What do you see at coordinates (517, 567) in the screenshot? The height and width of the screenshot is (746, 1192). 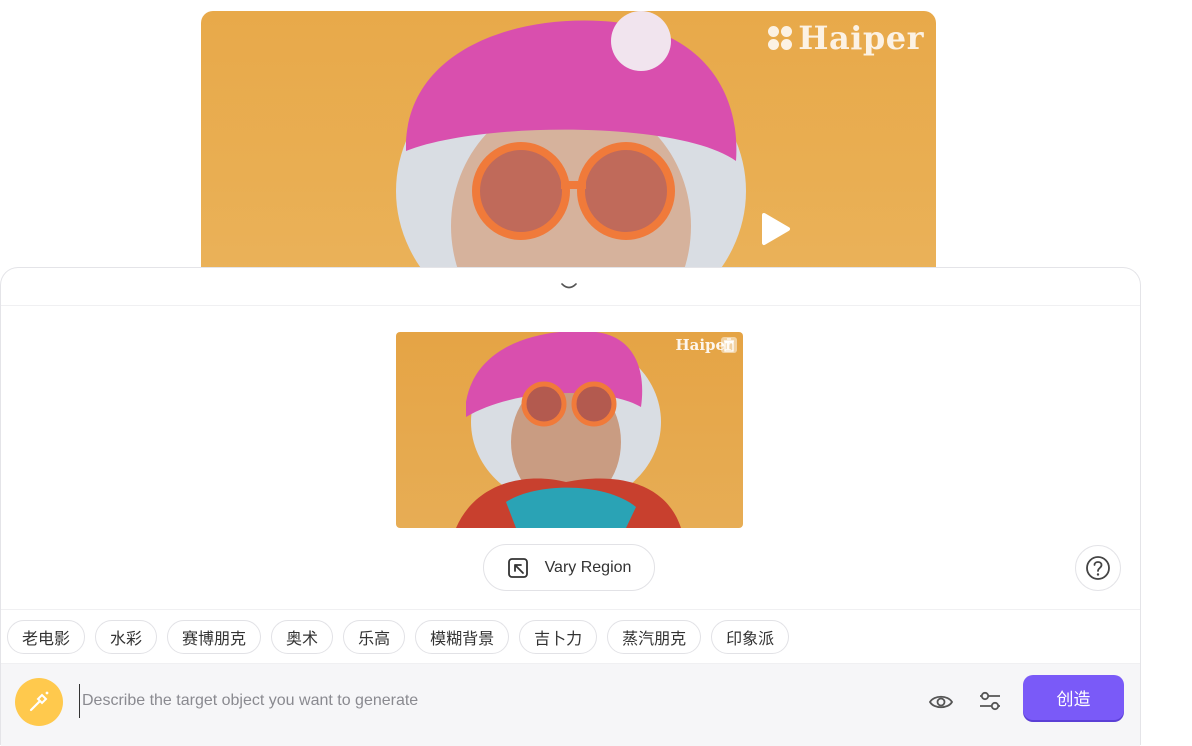 I see `region-select-icon` at bounding box center [517, 567].